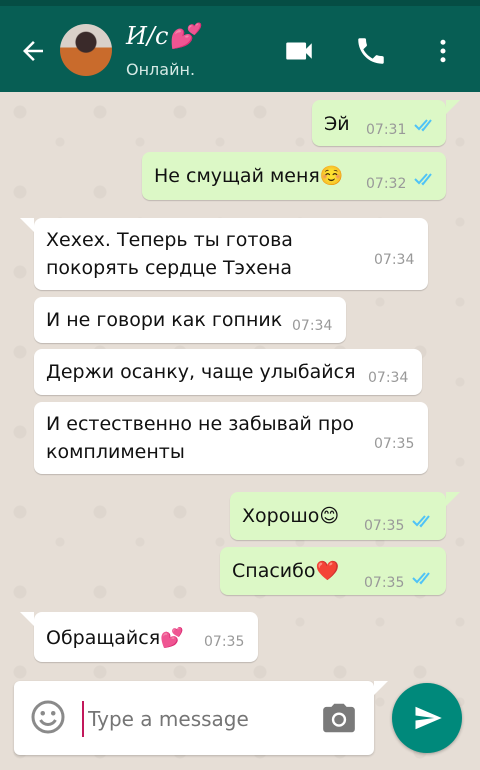 The height and width of the screenshot is (770, 480). What do you see at coordinates (115, 638) in the screenshot?
I see `message-text: Обращайся💕` at bounding box center [115, 638].